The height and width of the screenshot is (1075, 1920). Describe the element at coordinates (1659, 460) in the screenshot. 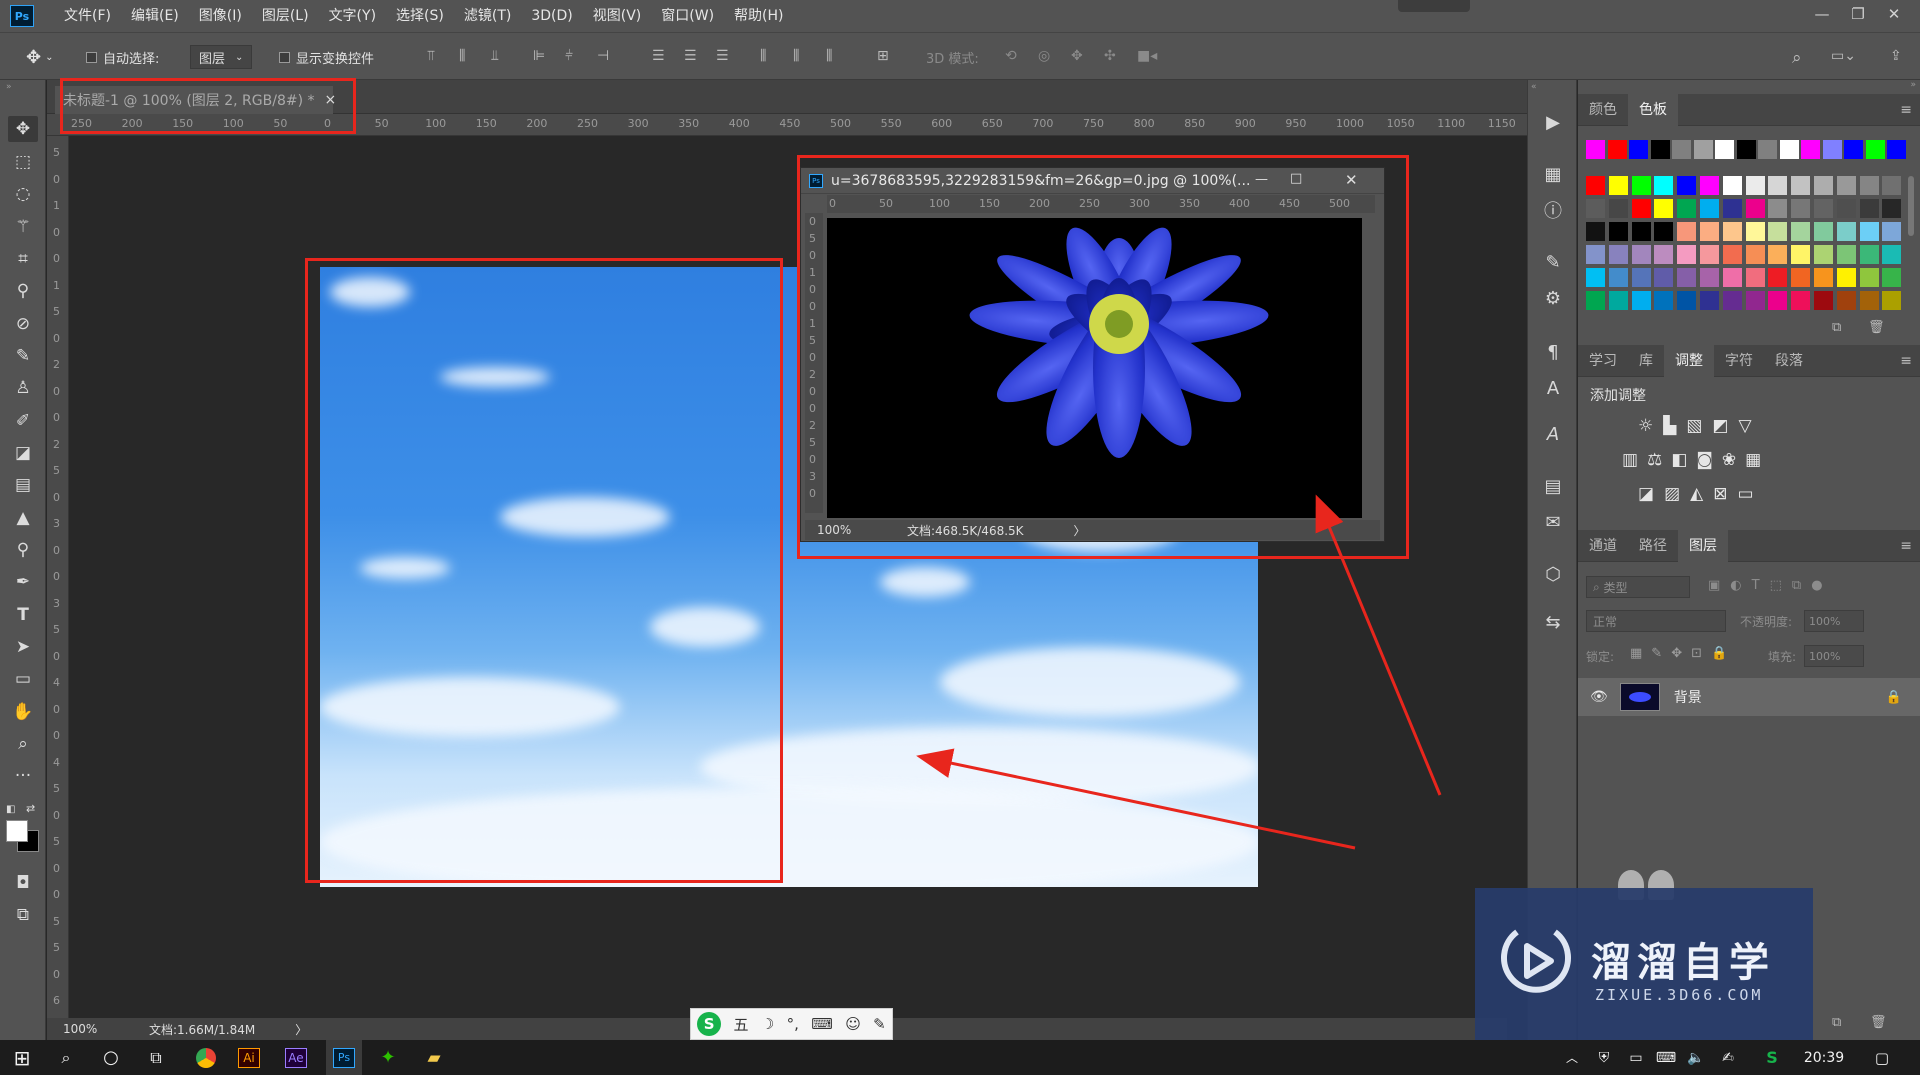

I see `color-balance-icon: ⚖` at that location.